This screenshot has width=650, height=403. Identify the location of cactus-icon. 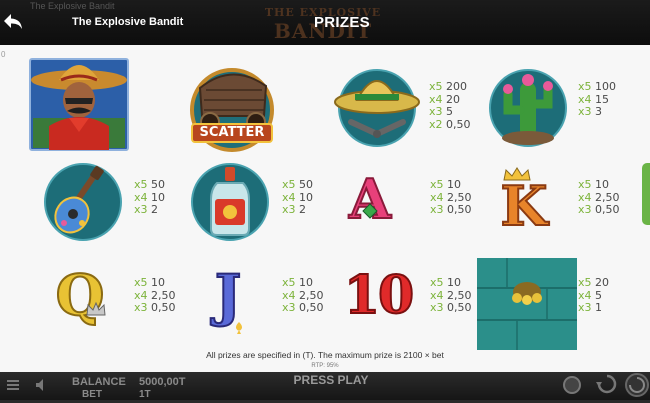
(528, 109).